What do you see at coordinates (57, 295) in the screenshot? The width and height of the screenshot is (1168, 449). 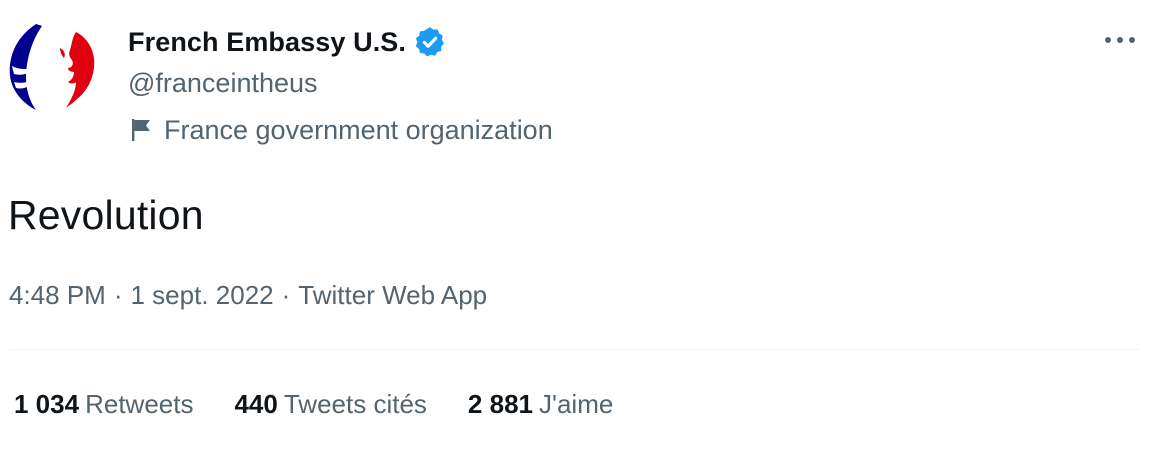 I see `tweet-time: 4:48 PM` at bounding box center [57, 295].